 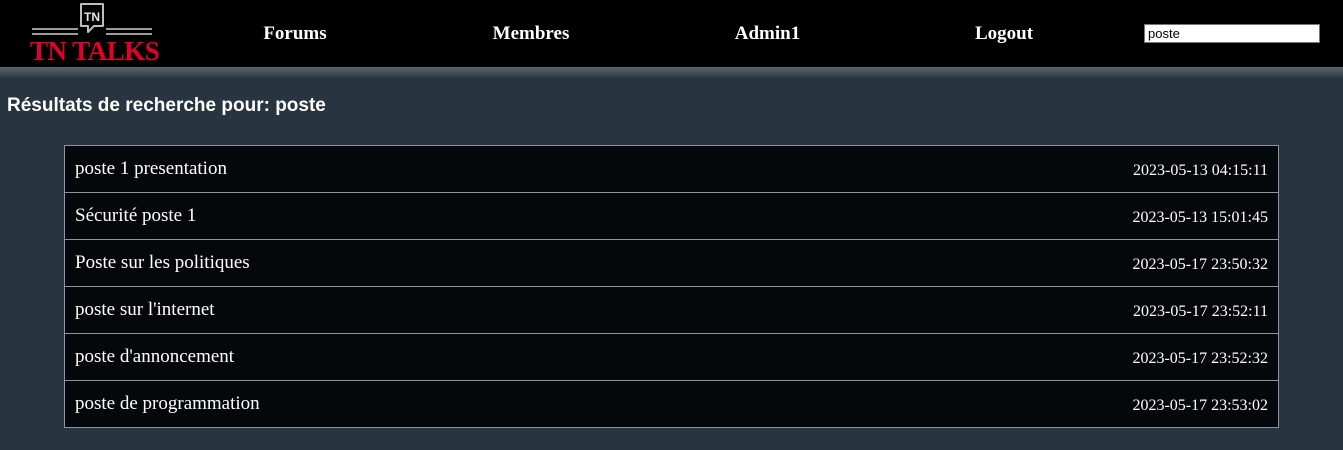 I want to click on result-item: poste d'annoncement 2023-05-17 23:52:32, so click(x=671, y=357).